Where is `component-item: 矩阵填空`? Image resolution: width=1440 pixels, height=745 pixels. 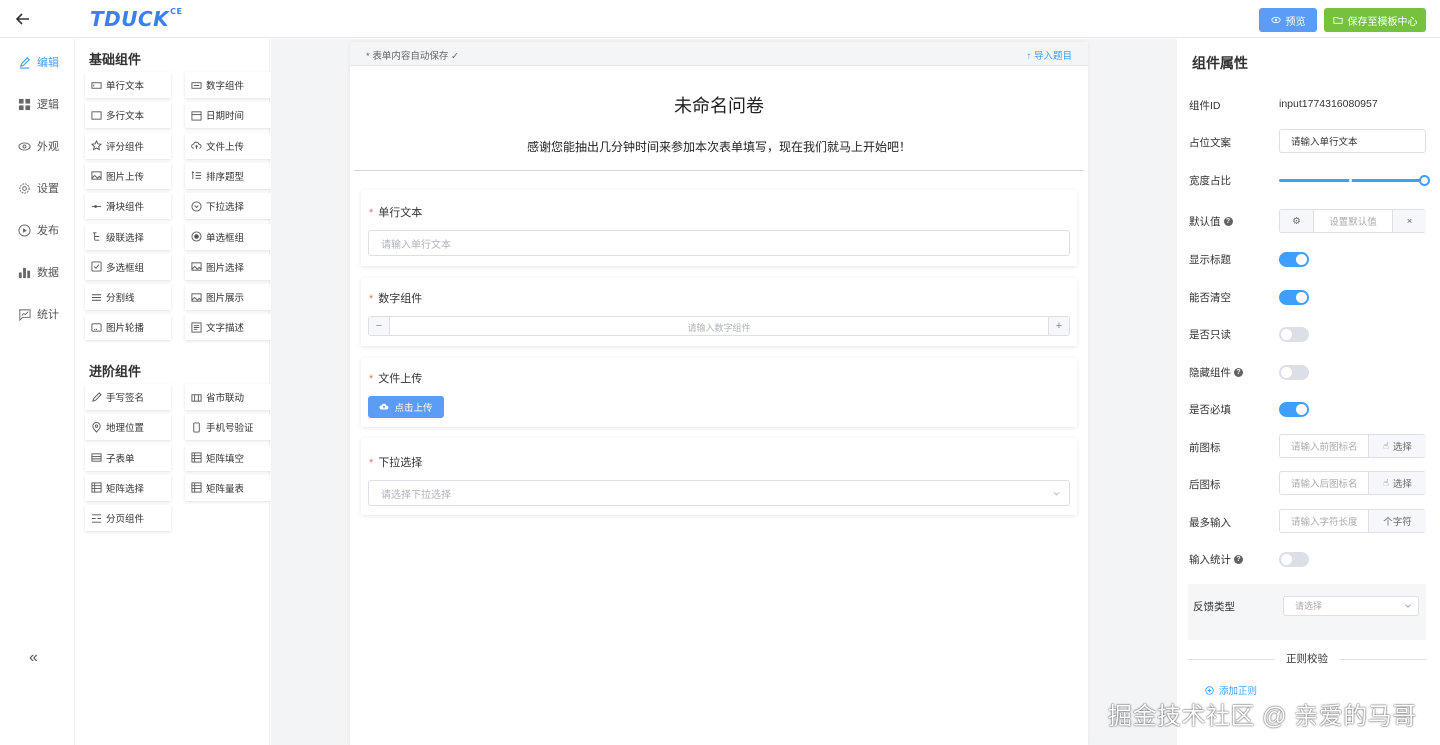 component-item: 矩阵填空 is located at coordinates (228, 457).